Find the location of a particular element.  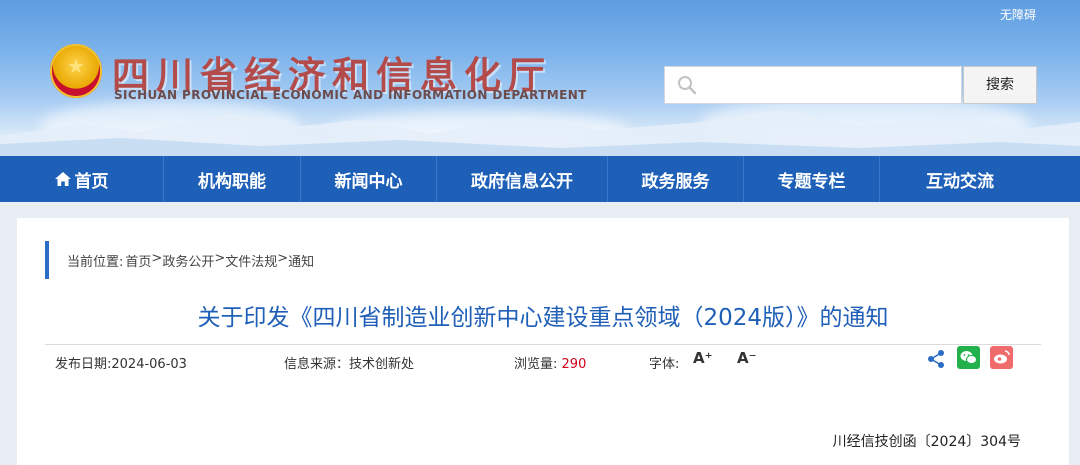

mountain-background is located at coordinates (540, 133).